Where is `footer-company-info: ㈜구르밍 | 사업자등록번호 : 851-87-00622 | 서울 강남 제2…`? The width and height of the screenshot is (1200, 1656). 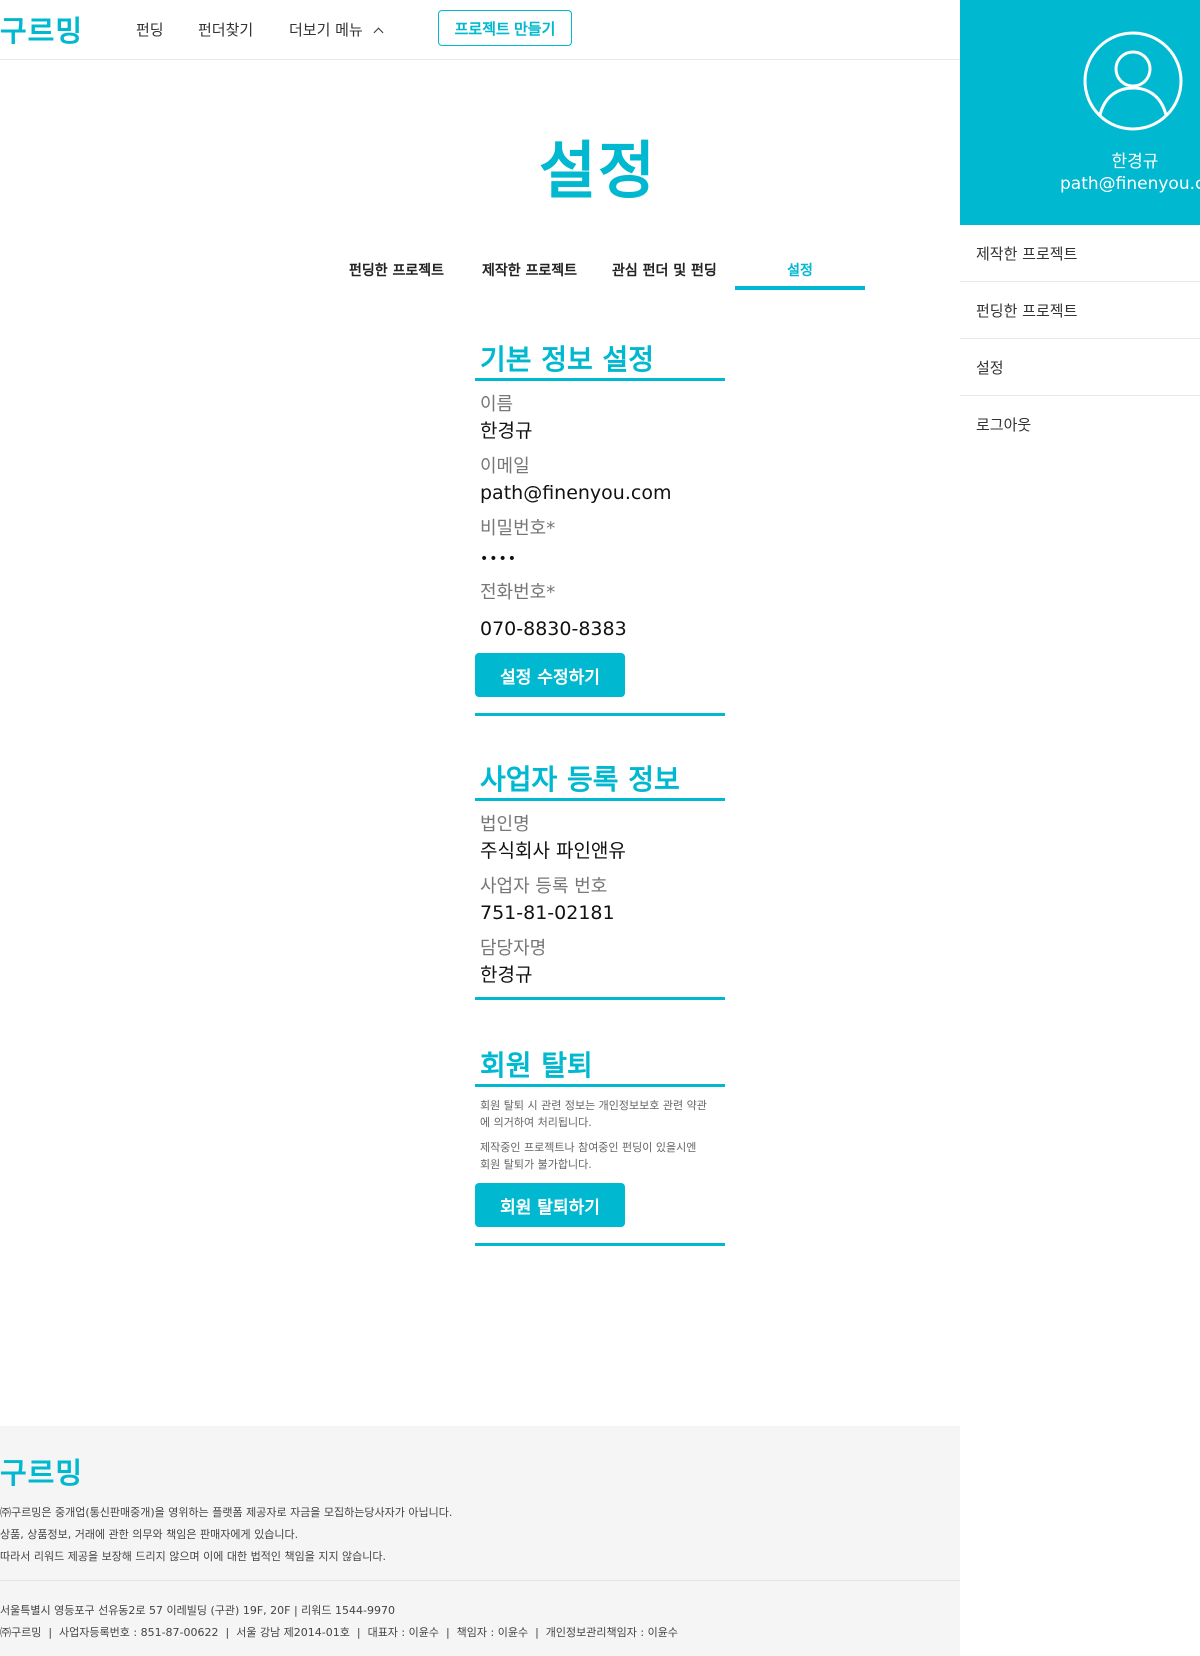 footer-company-info: ㈜구르밍 | 사업자등록번호 : 851-87-00622 | 서울 강남 제2… is located at coordinates (339, 1632).